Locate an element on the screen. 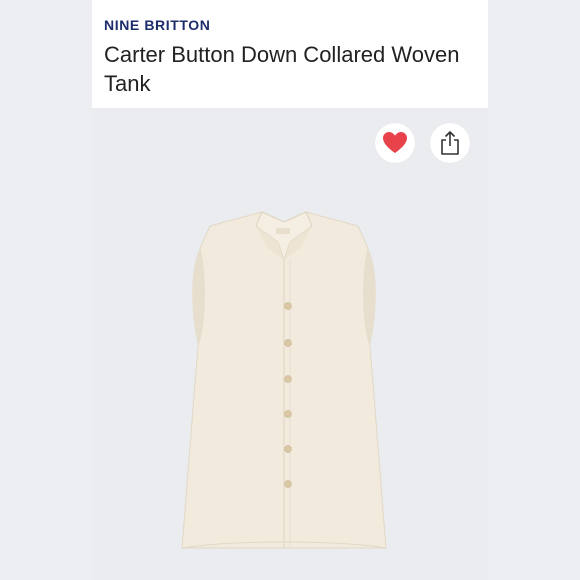  share-icon is located at coordinates (450, 143).